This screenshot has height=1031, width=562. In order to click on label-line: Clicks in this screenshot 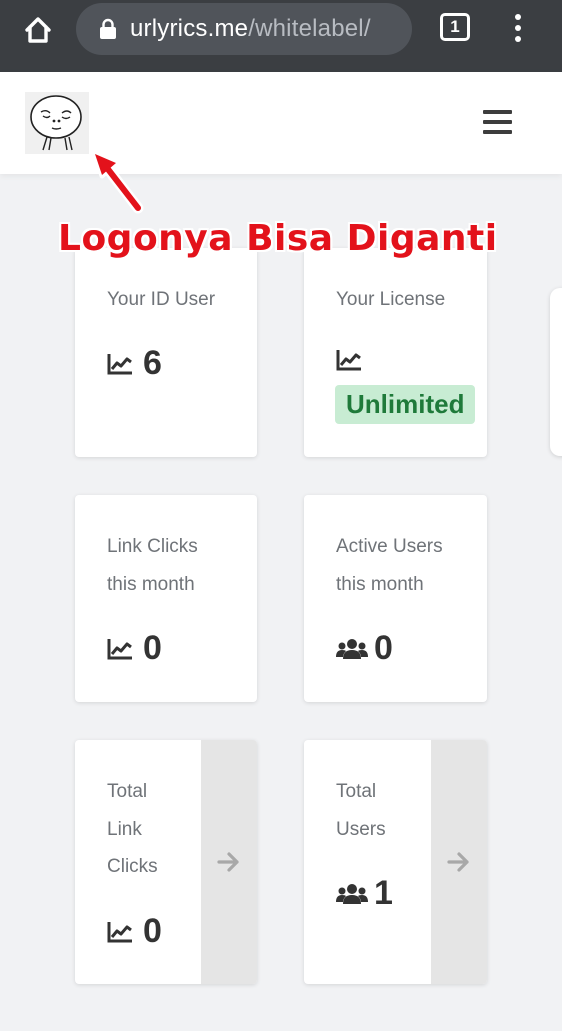, I will do `click(132, 866)`.